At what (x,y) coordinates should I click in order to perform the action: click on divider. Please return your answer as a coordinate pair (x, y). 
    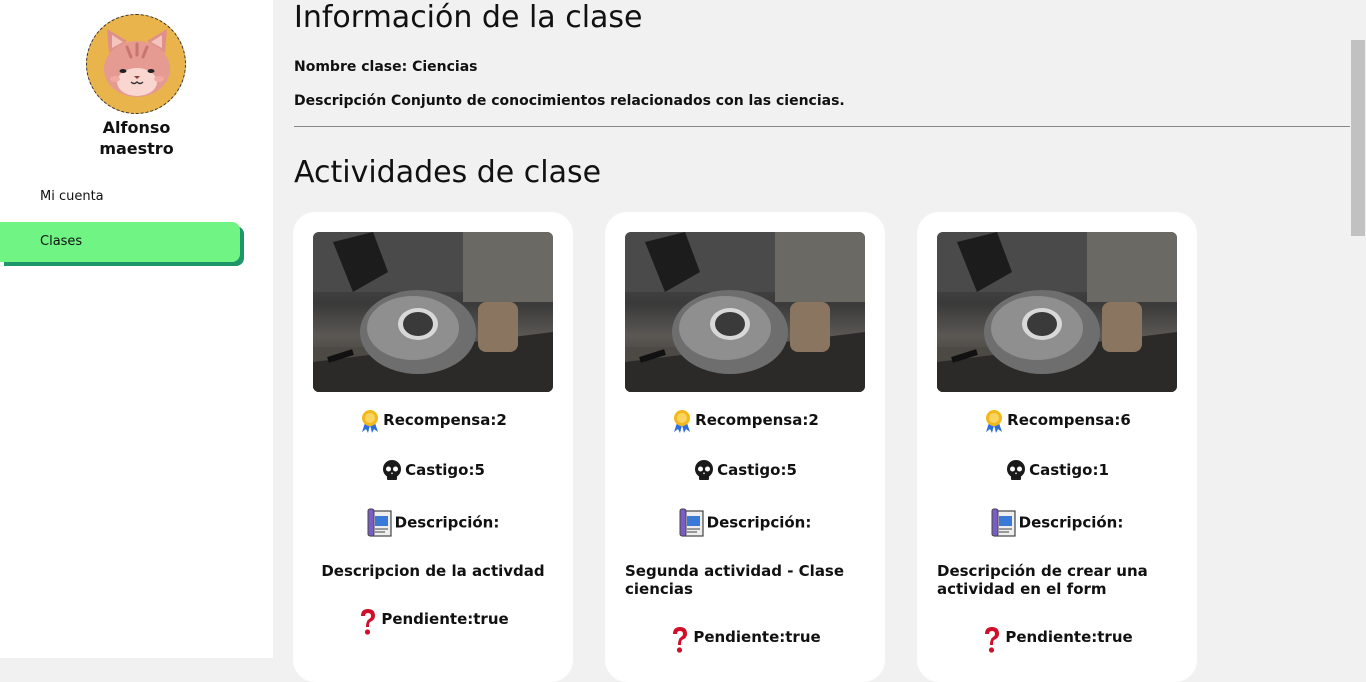
    Looking at the image, I should click on (822, 126).